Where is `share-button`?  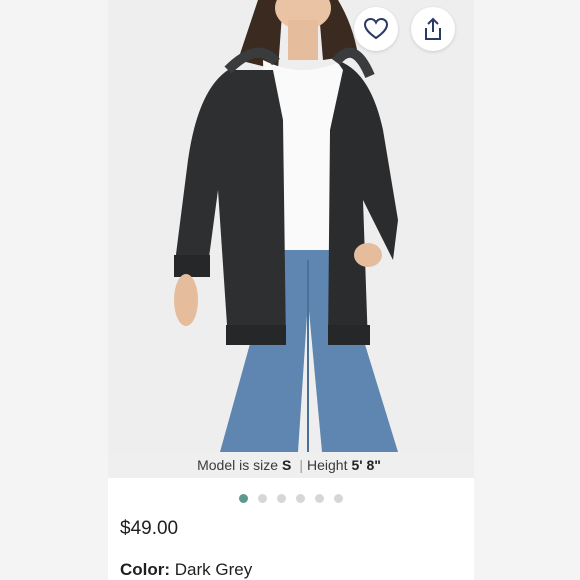
share-button is located at coordinates (433, 29).